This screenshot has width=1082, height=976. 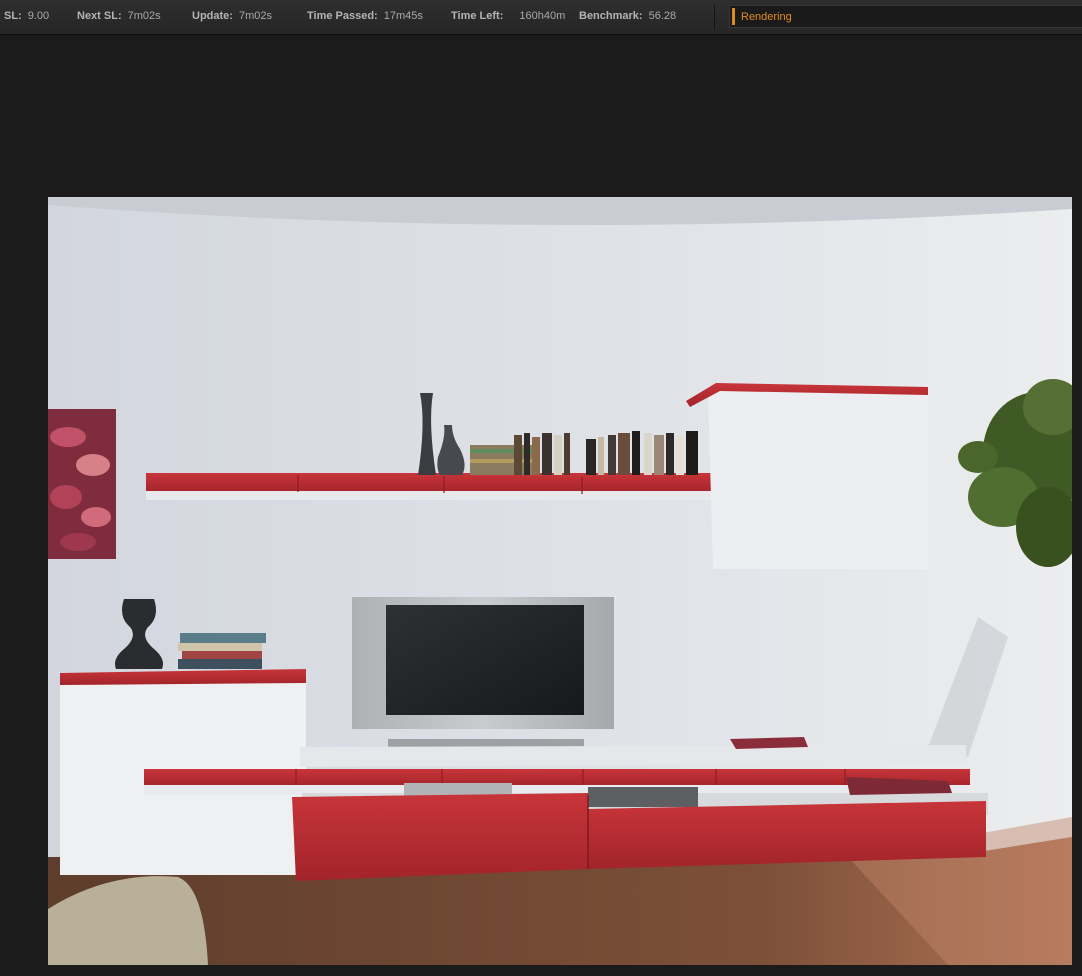 I want to click on base-drawer-left, so click(x=440, y=837).